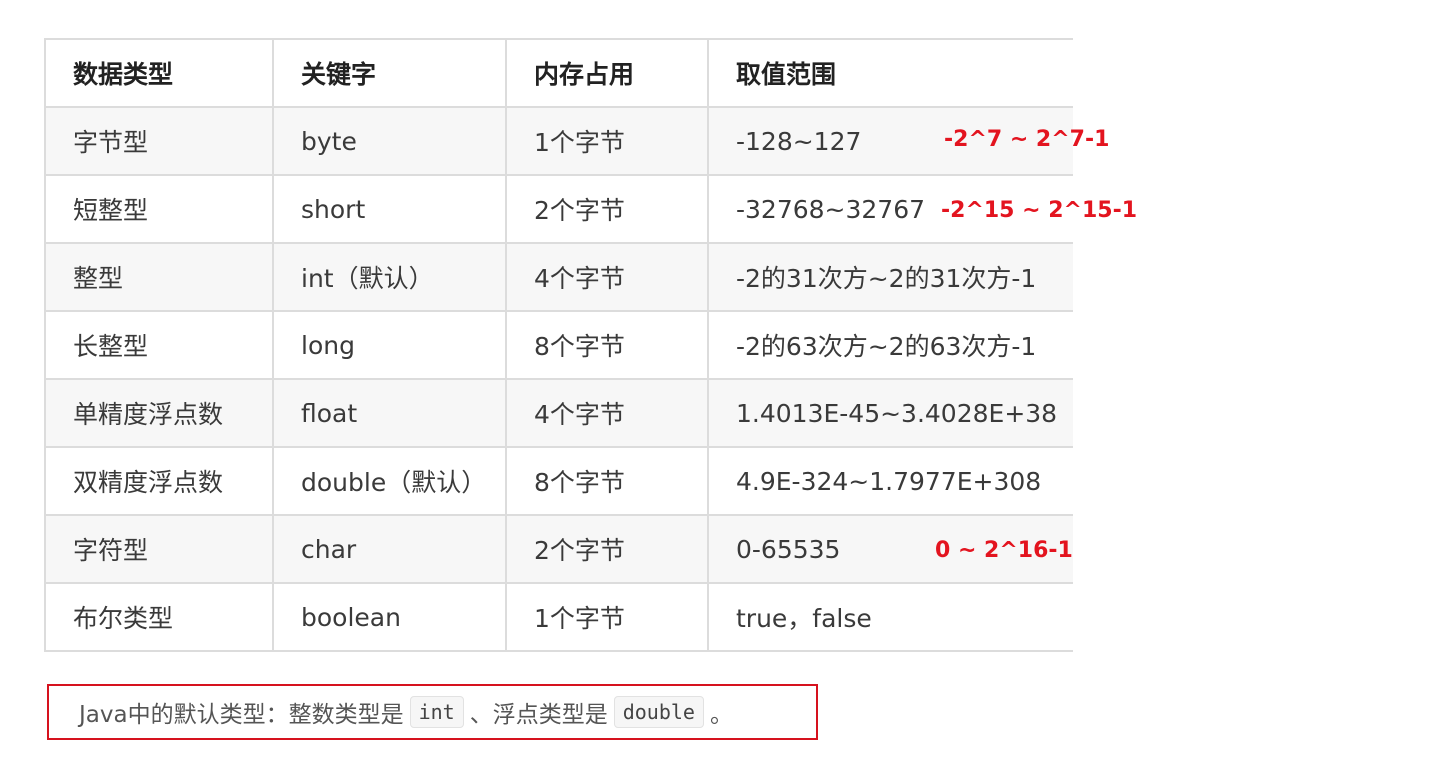 The width and height of the screenshot is (1454, 766). I want to click on cell-range: 1.4013E-45~3.4028E+38, so click(890, 413).